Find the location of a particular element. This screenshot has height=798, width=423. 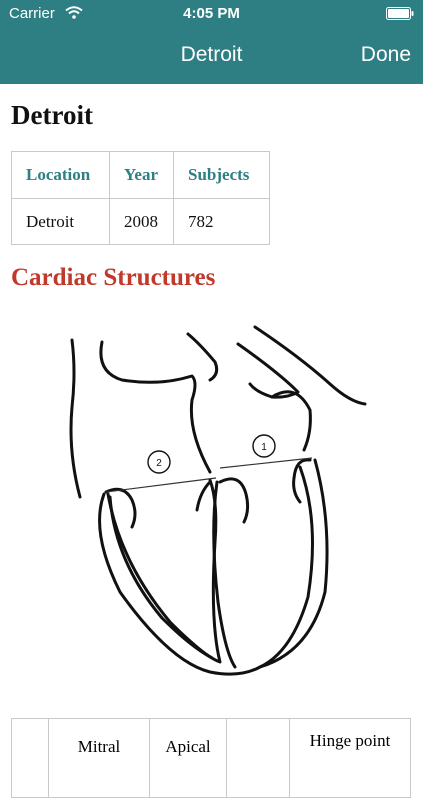

table-header-row: Location Year Subjects is located at coordinates (140, 175).